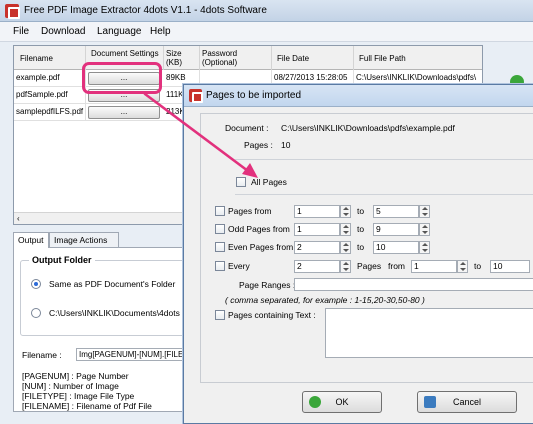 The width and height of the screenshot is (533, 424). Describe the element at coordinates (220, 266) in the screenshot. I see `every-checkbox` at that location.